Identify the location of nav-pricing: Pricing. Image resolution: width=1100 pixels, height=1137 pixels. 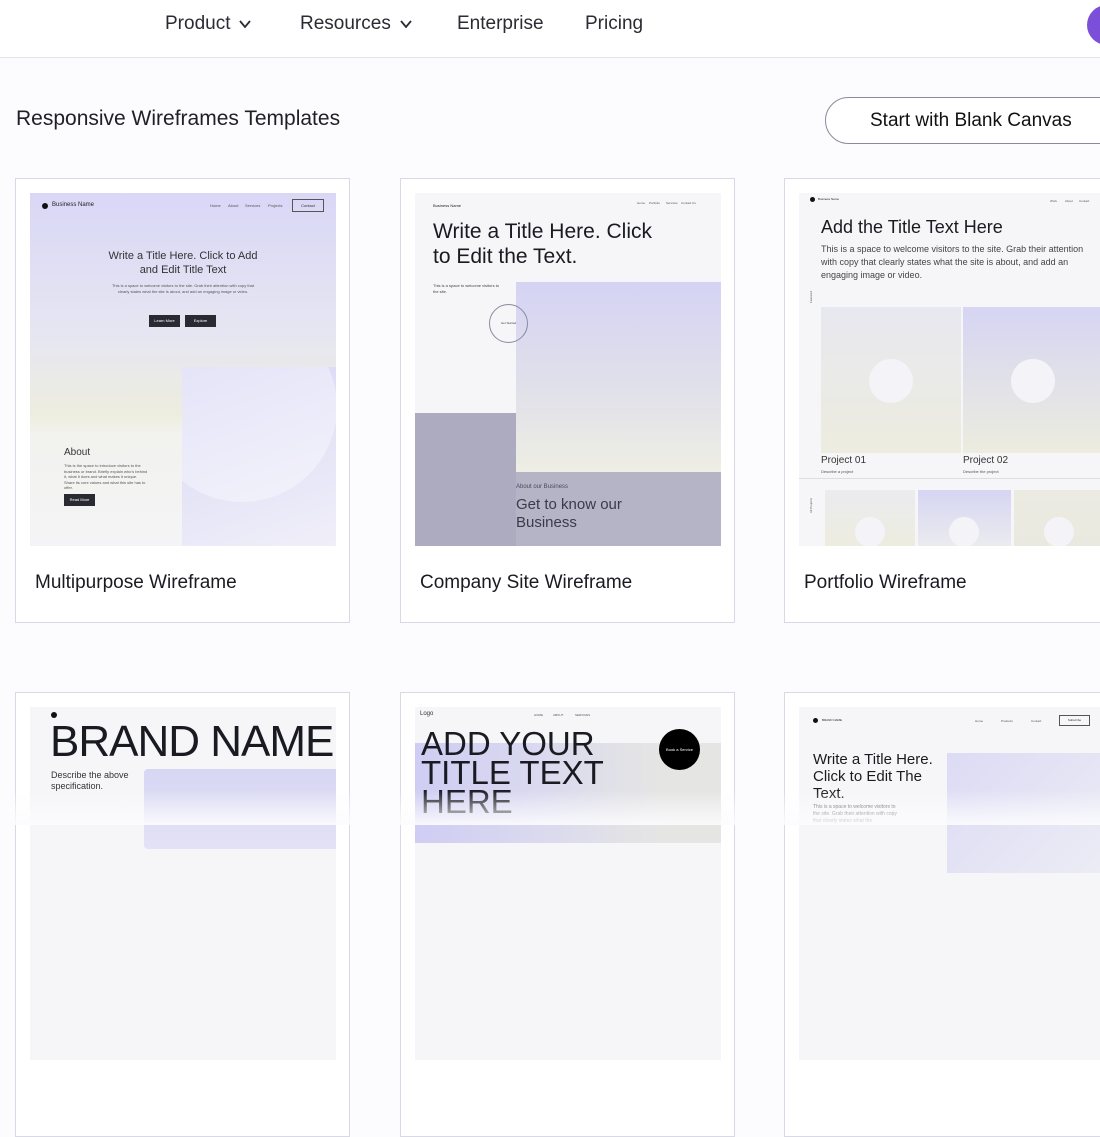
(614, 24).